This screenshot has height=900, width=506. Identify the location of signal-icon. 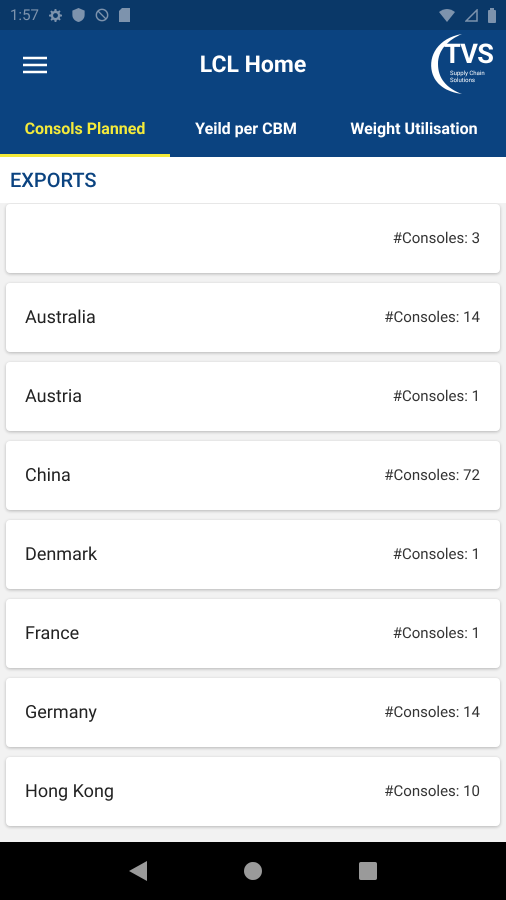
(471, 15).